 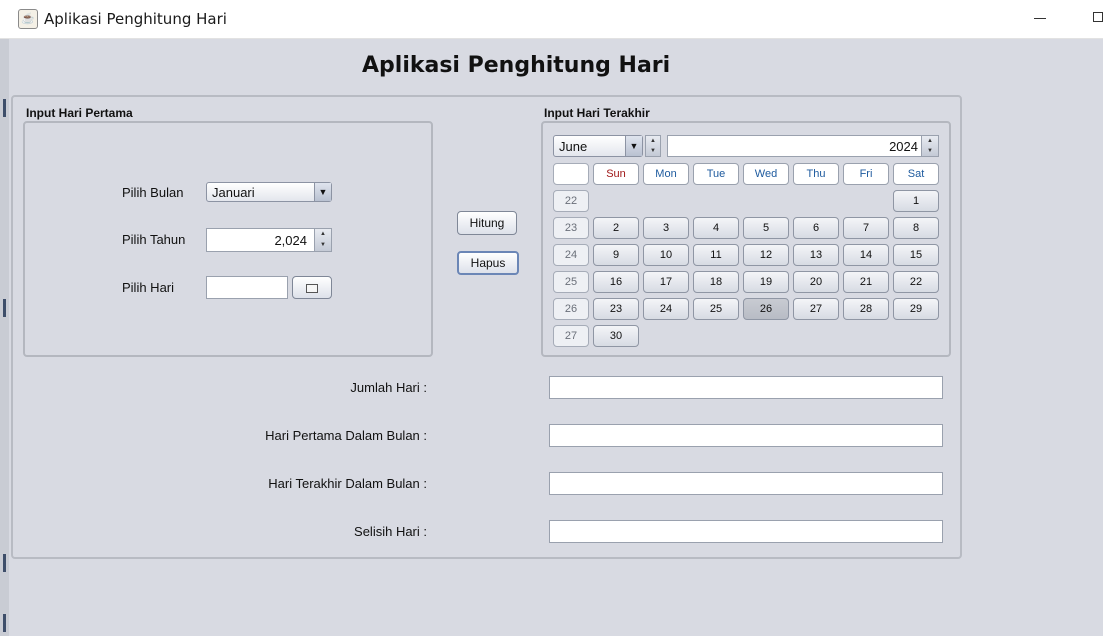 What do you see at coordinates (816, 309) in the screenshot?
I see `day-button: 27` at bounding box center [816, 309].